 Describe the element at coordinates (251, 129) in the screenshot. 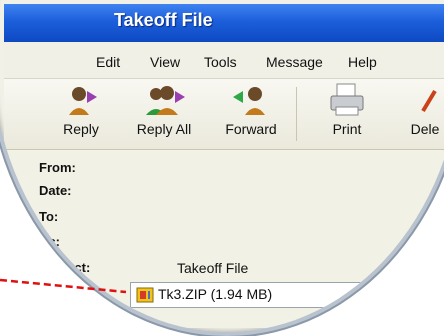

I see `forward-label: Forward` at that location.